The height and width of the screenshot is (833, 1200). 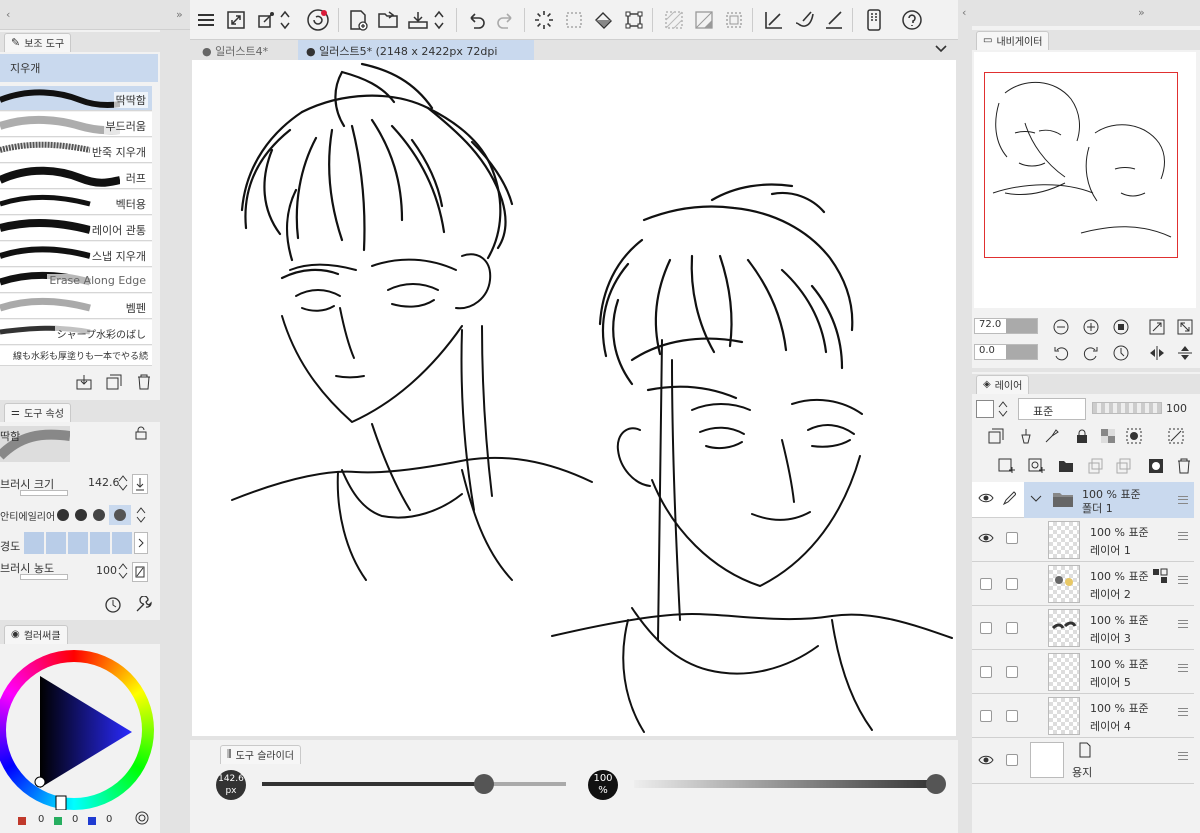 What do you see at coordinates (37, 412) in the screenshot?
I see `toolprop-tab: ⚌ 도구 속성` at bounding box center [37, 412].